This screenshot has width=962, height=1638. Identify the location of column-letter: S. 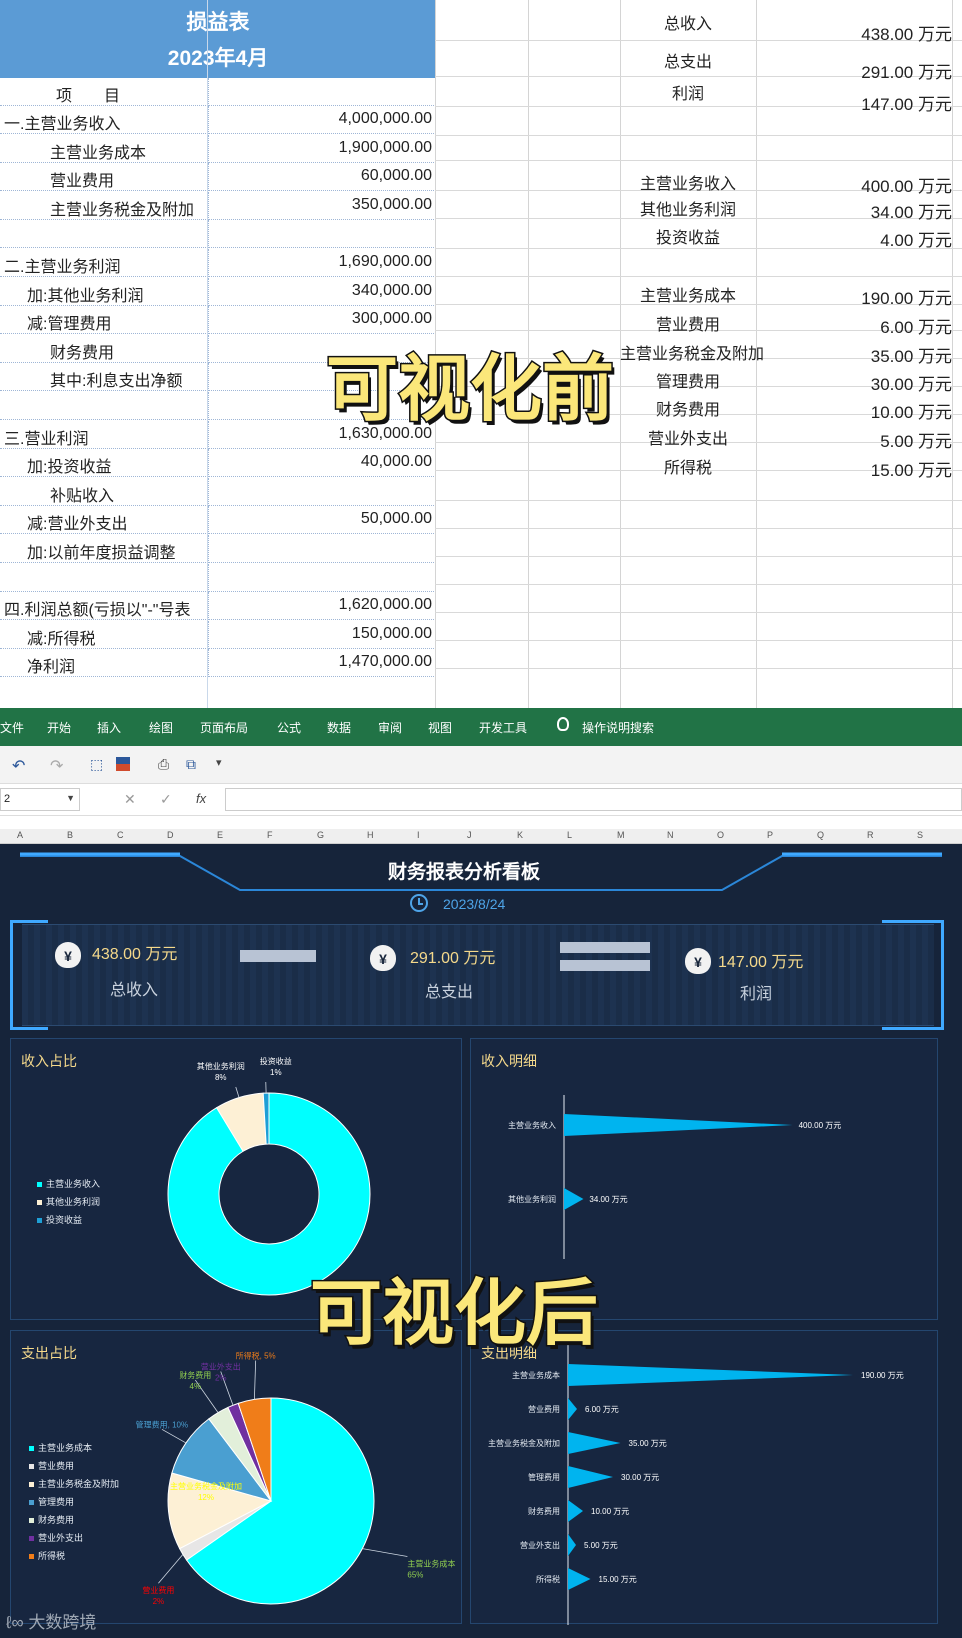
(920, 835).